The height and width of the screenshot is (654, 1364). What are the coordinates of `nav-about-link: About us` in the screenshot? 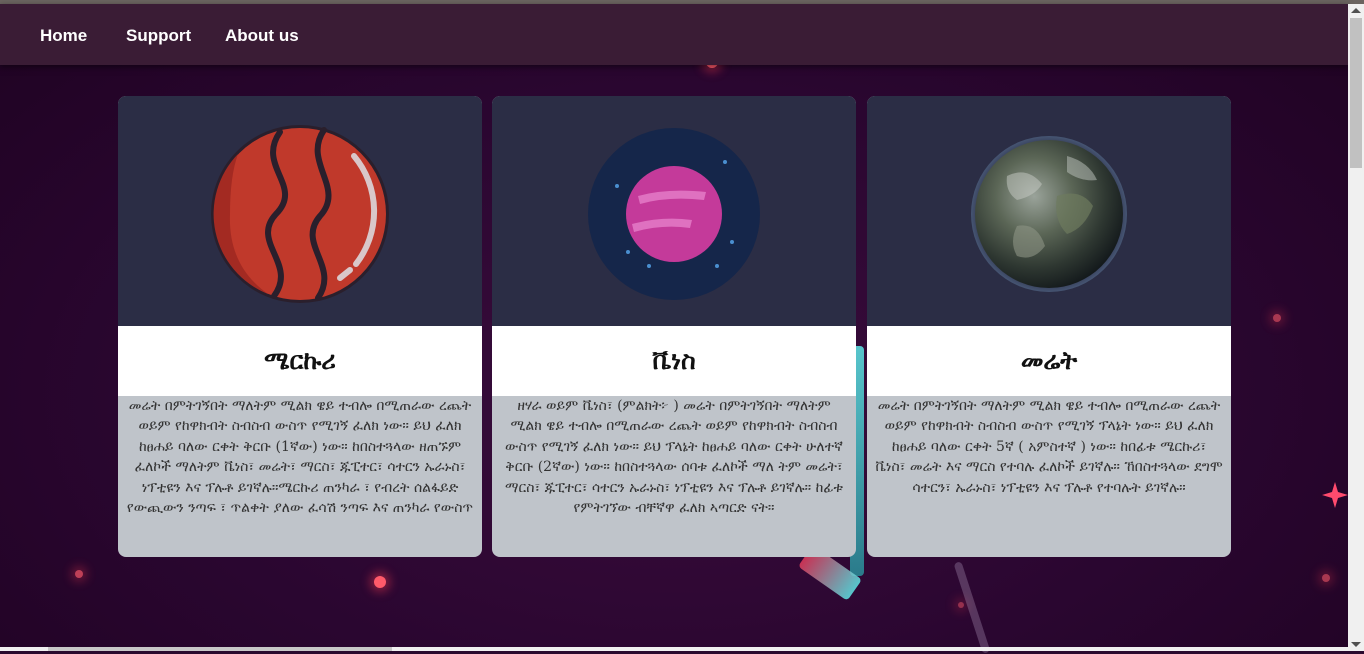 It's located at (262, 36).